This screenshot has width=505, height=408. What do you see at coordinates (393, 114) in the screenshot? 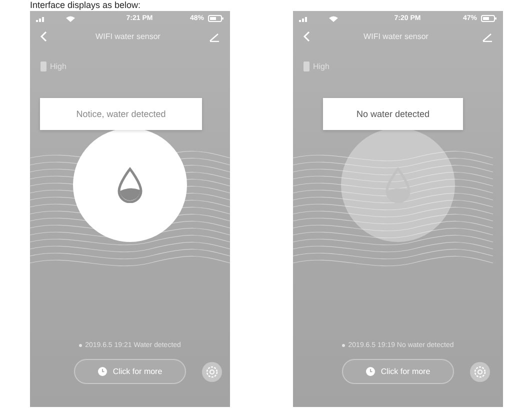
I see `notice-text: No water detected` at bounding box center [393, 114].